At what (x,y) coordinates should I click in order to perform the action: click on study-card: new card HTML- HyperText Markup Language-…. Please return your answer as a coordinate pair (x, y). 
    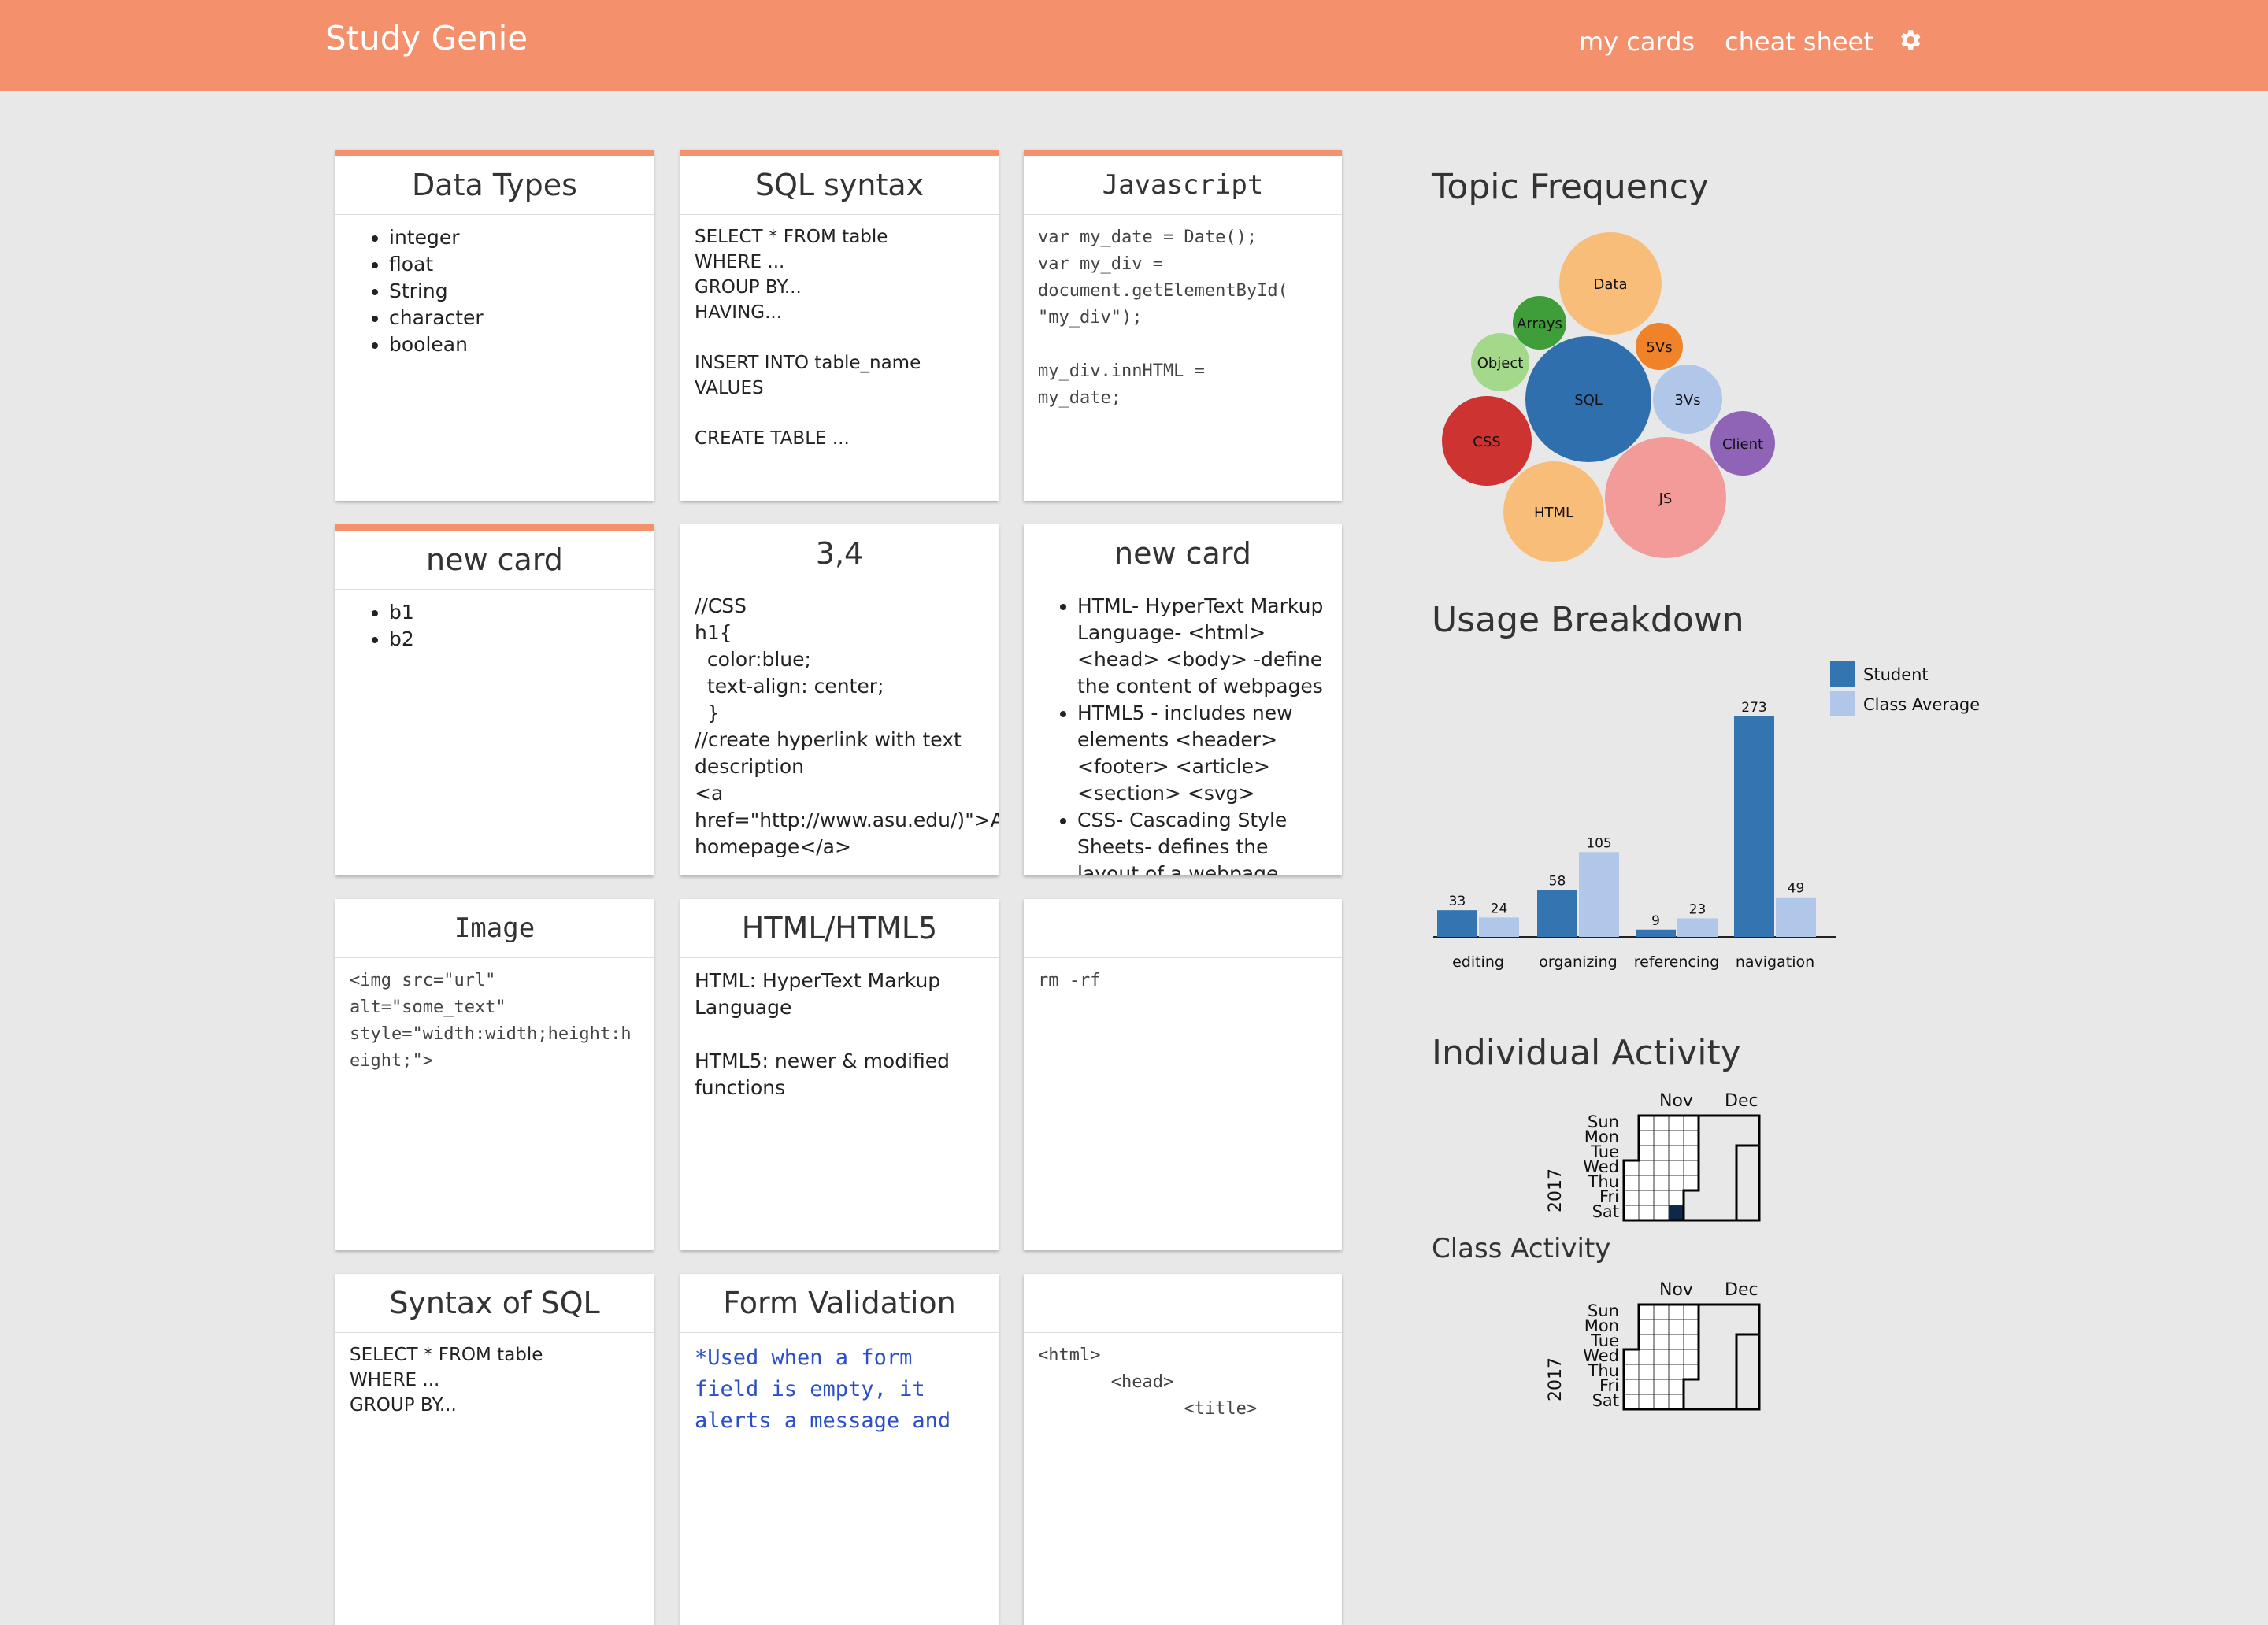
    Looking at the image, I should click on (1183, 699).